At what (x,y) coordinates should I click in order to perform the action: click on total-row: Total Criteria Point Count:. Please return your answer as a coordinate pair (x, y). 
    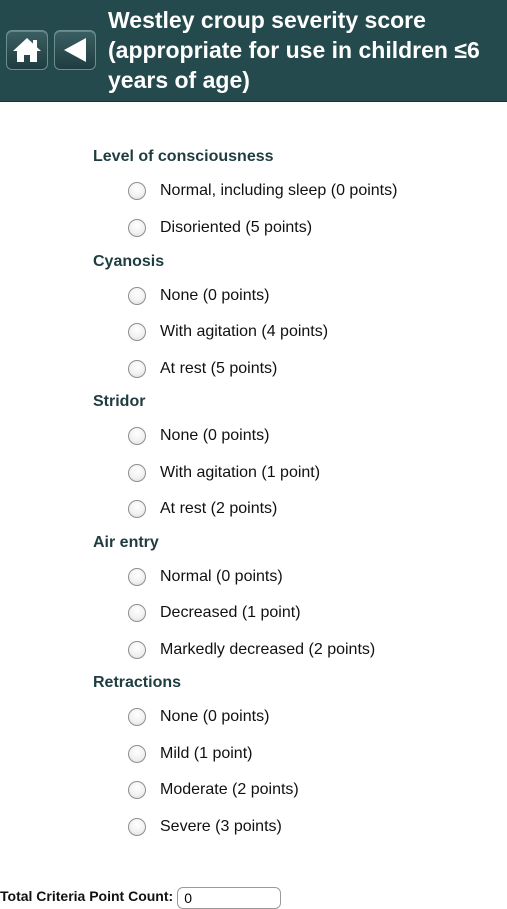
    Looking at the image, I should click on (141, 897).